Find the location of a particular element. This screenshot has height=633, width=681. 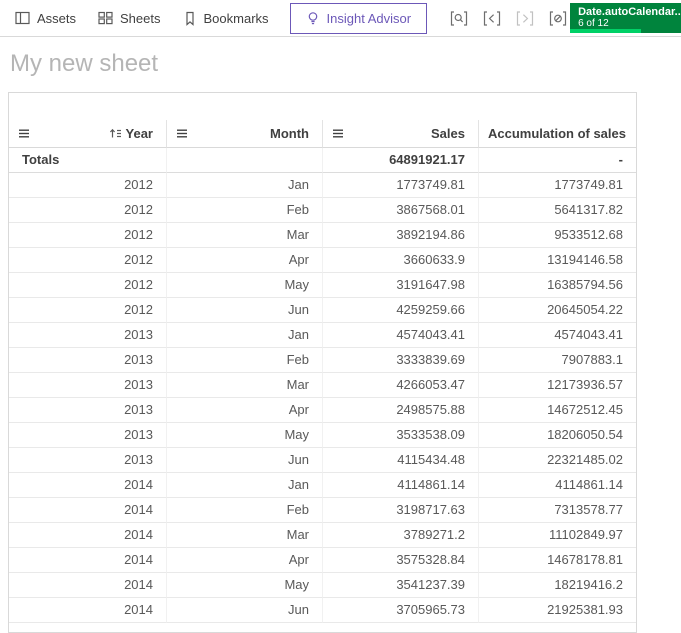

table-cell: 3789271.2 is located at coordinates (401, 535).